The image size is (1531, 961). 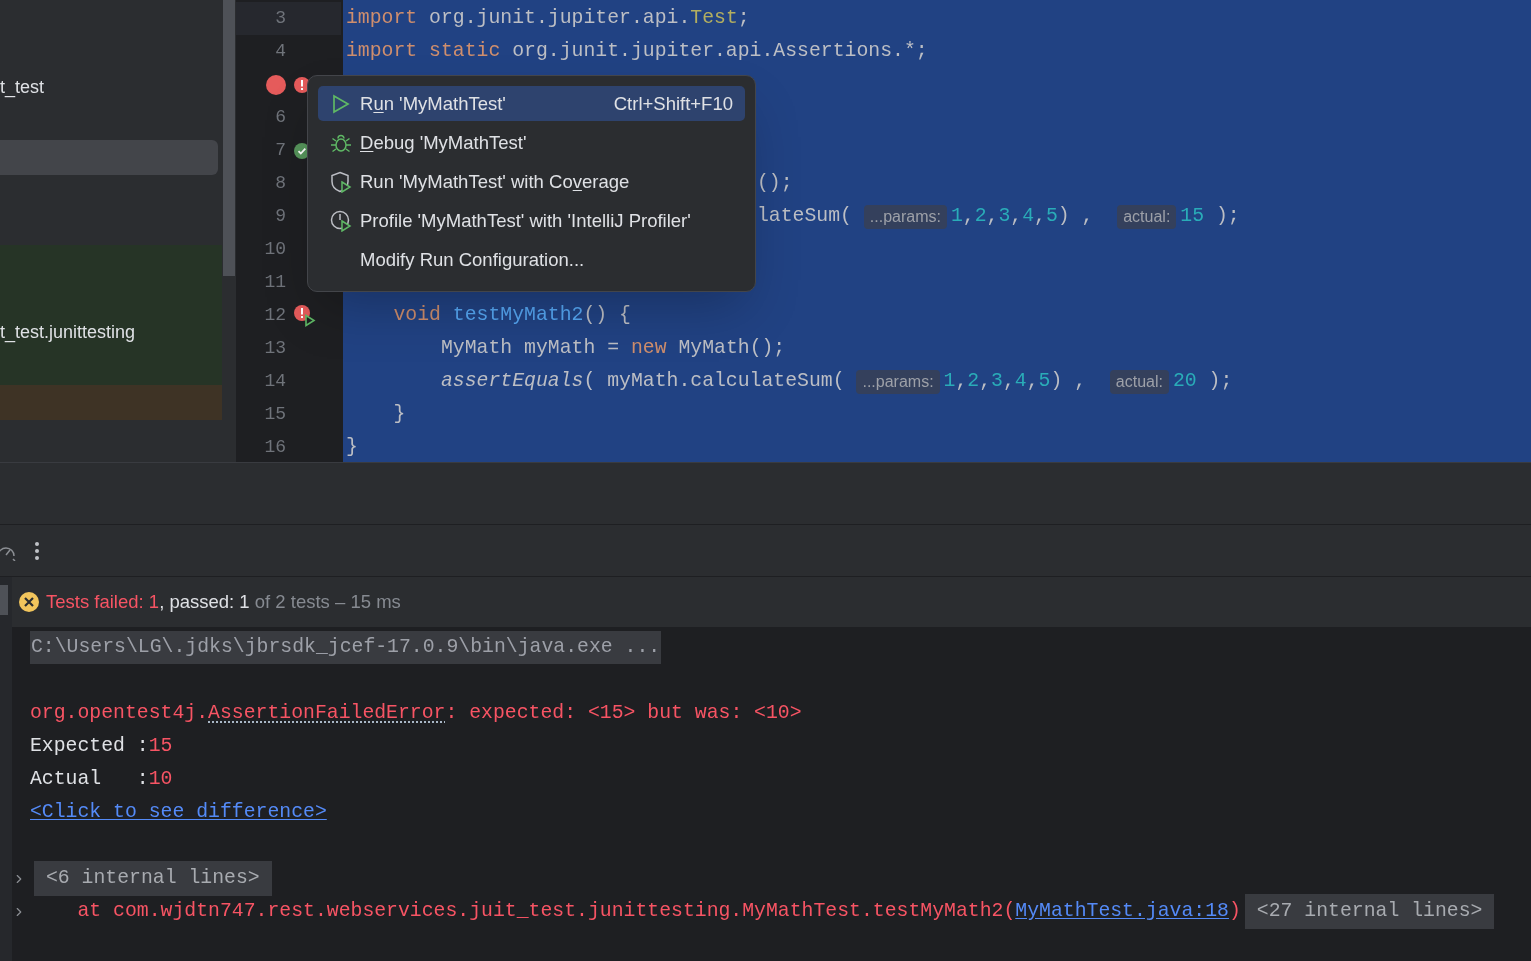 I want to click on menu-item: Run 'MyMathTest' with Coverage, so click(x=531, y=181).